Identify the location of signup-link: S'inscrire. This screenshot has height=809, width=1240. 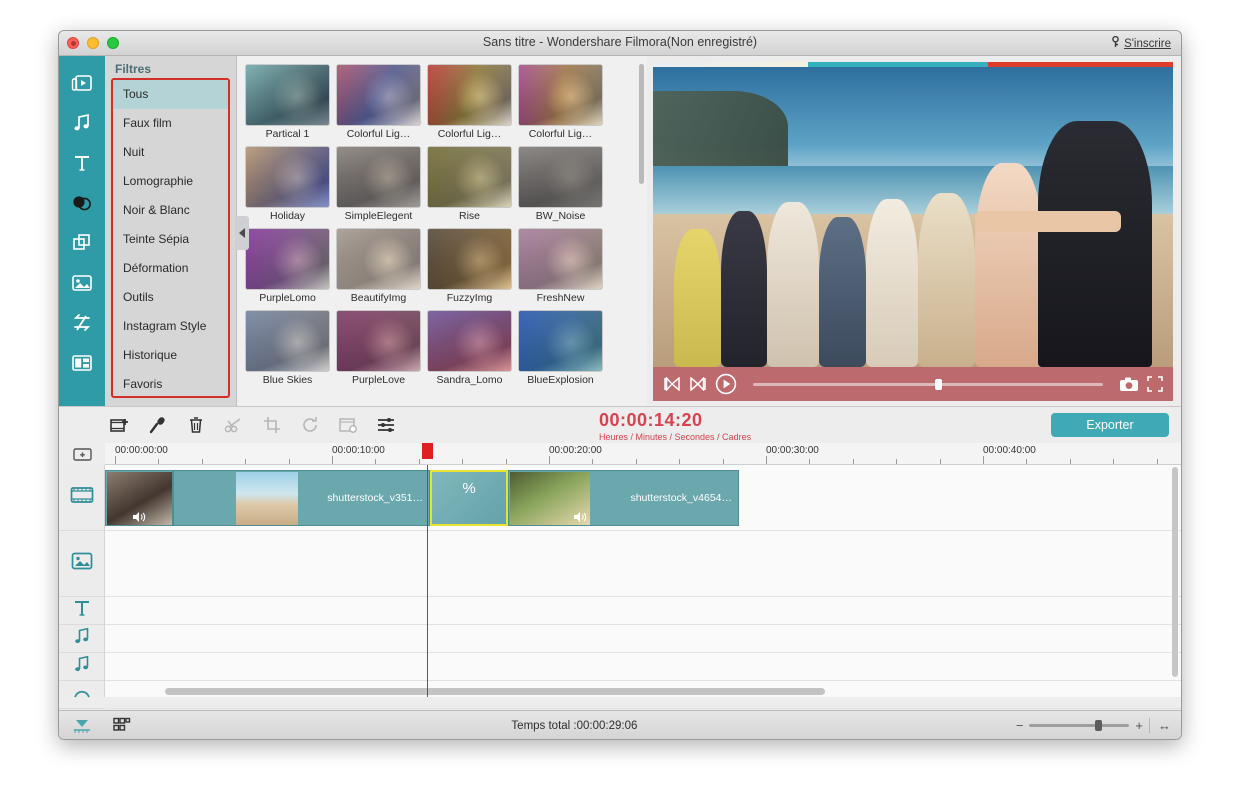
(1141, 43).